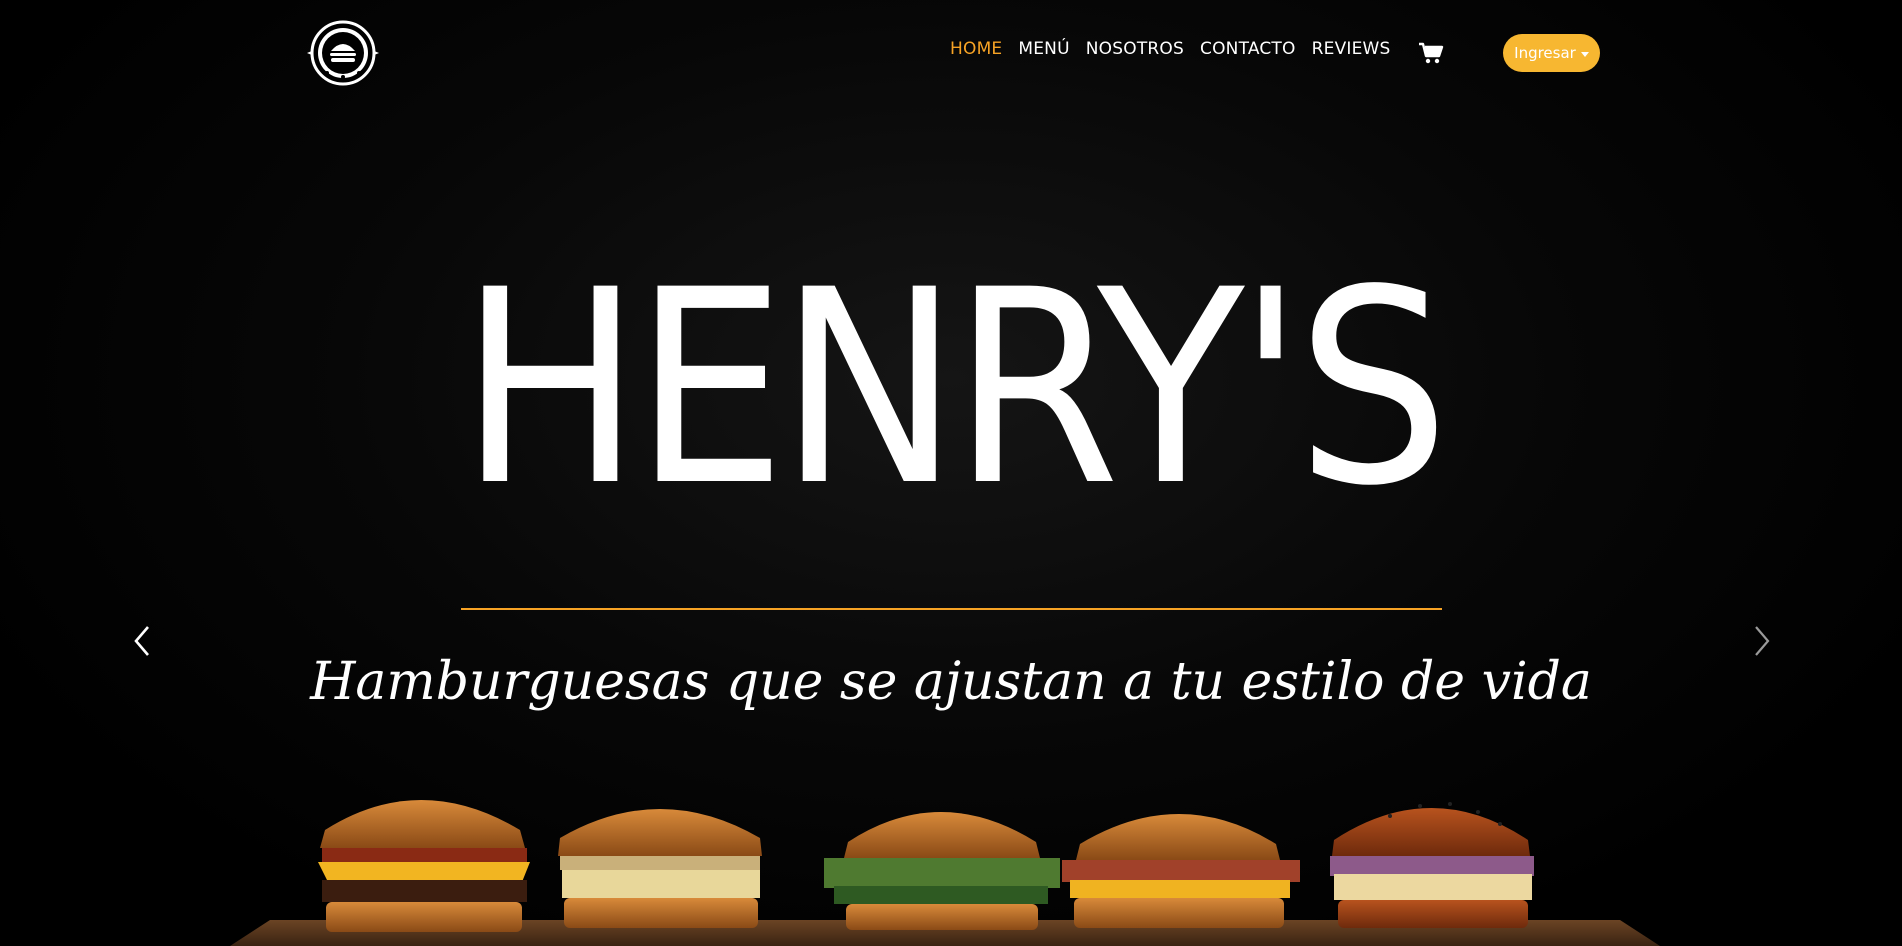 This screenshot has width=1902, height=946. I want to click on burgers-image, so click(945, 873).